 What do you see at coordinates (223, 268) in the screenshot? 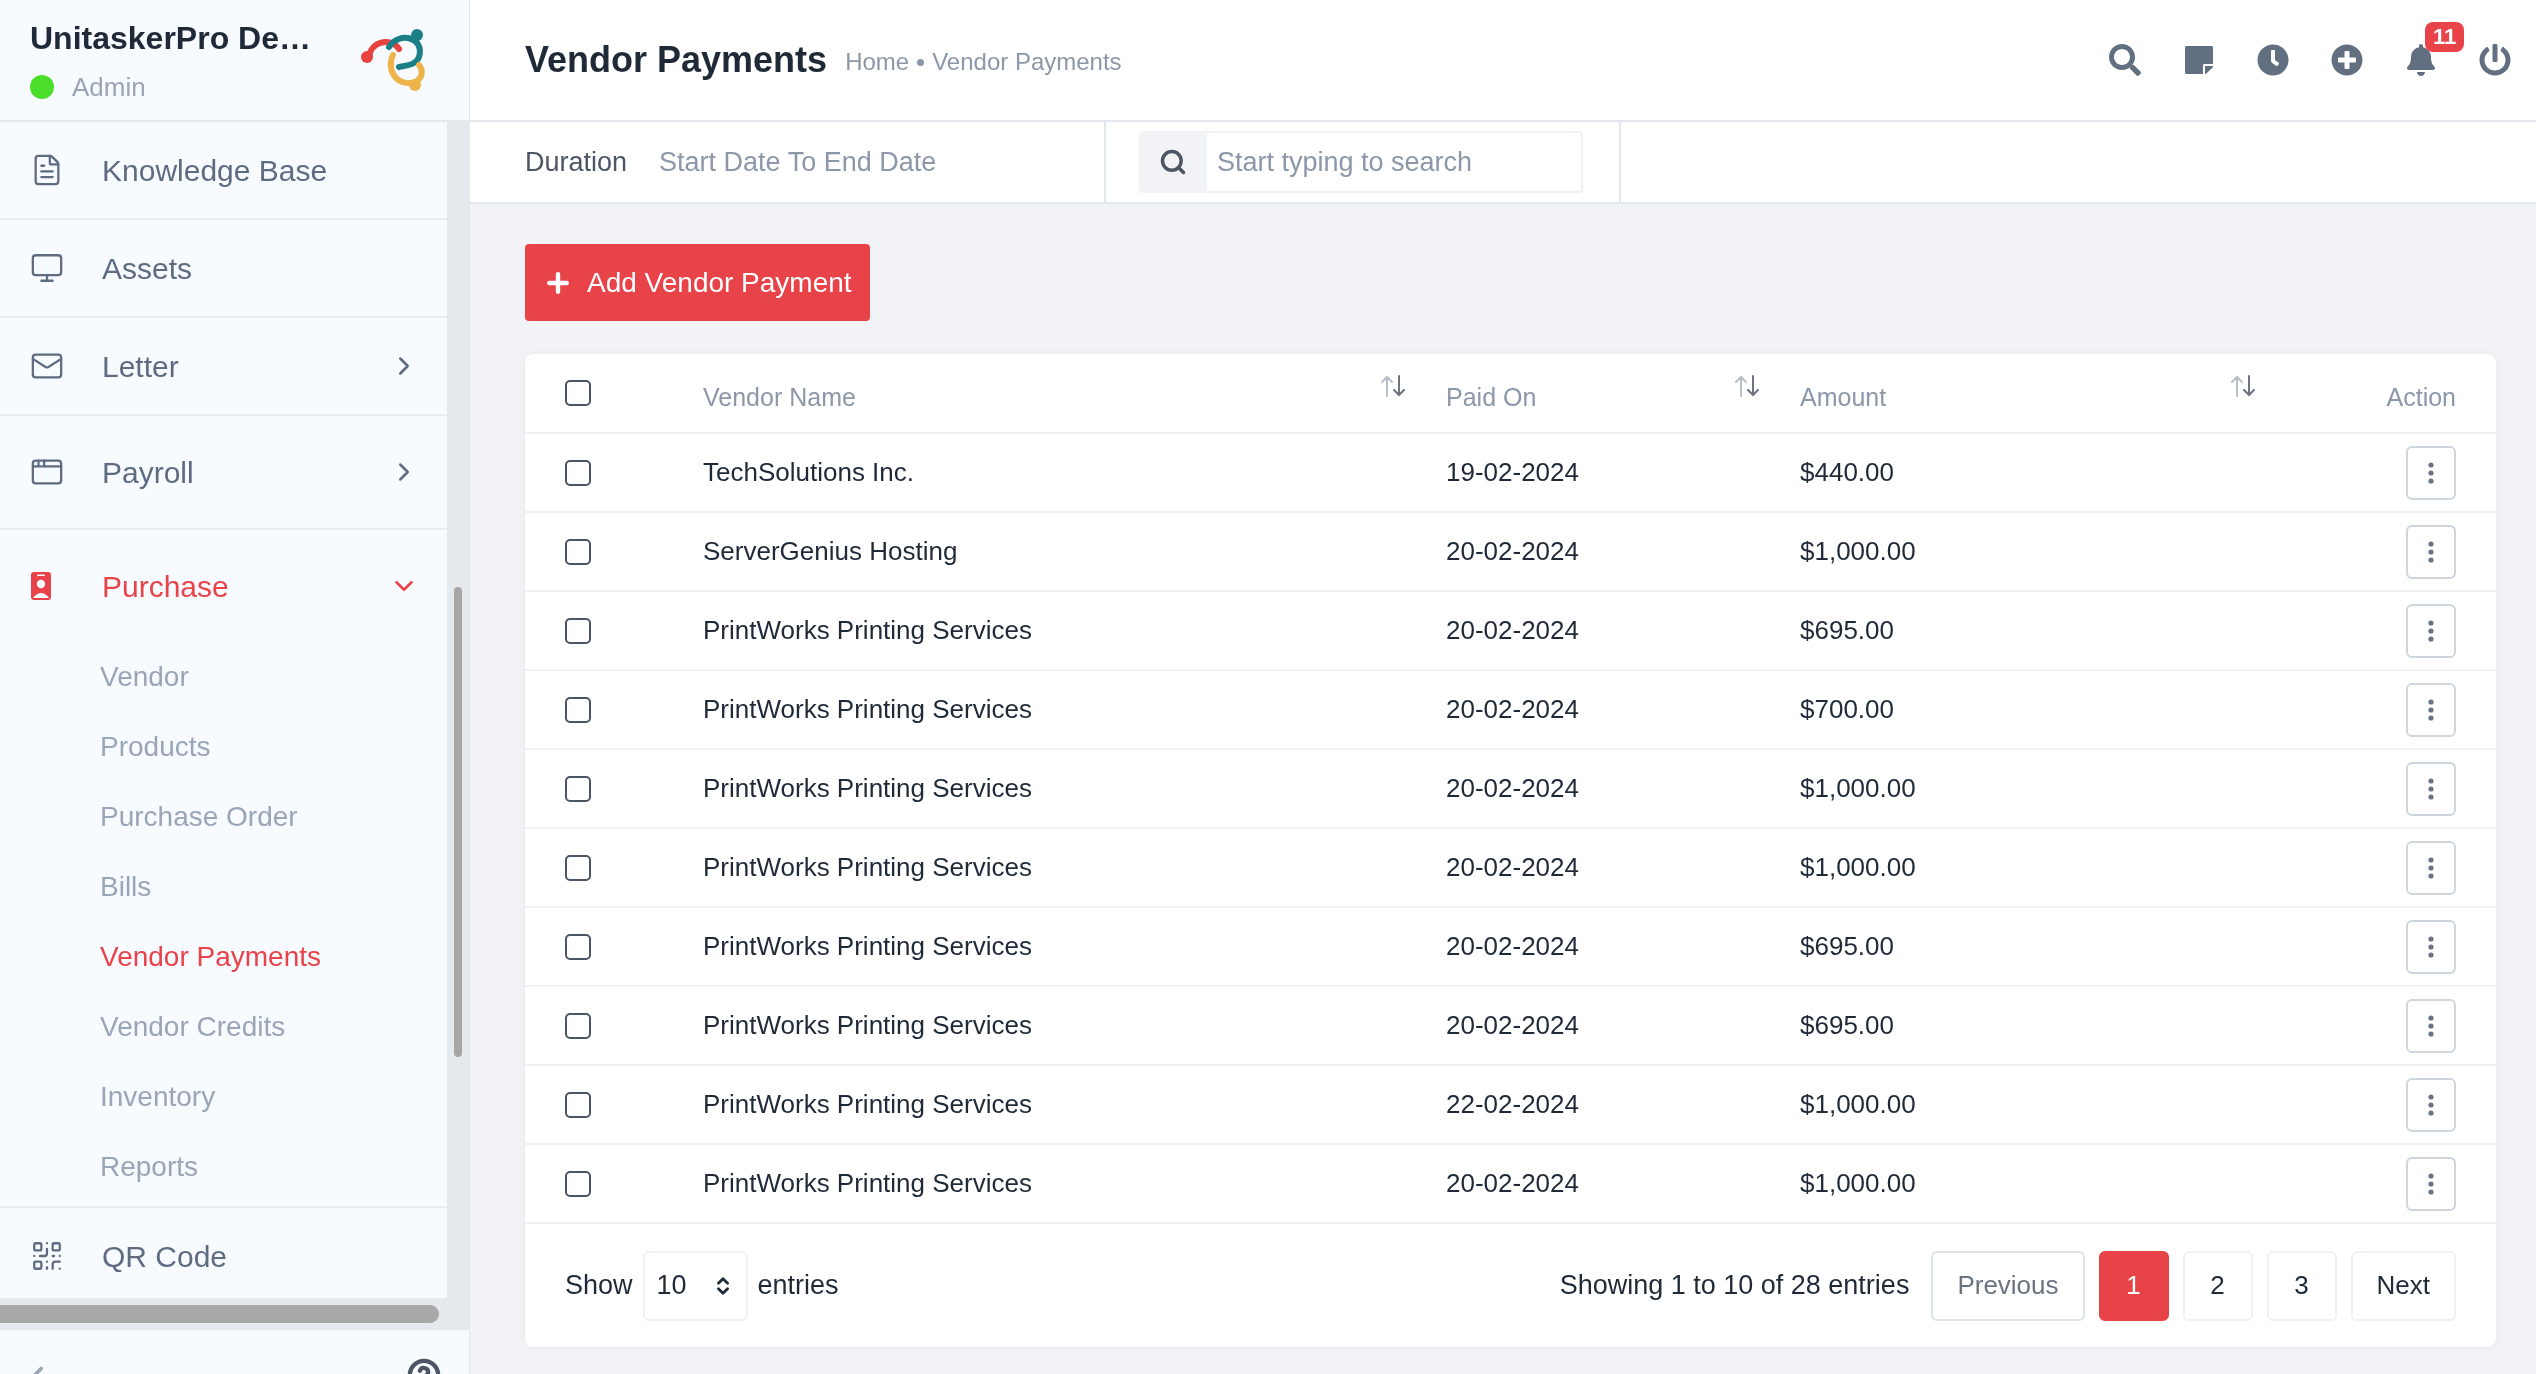
I see `sidebar-item: Assets` at bounding box center [223, 268].